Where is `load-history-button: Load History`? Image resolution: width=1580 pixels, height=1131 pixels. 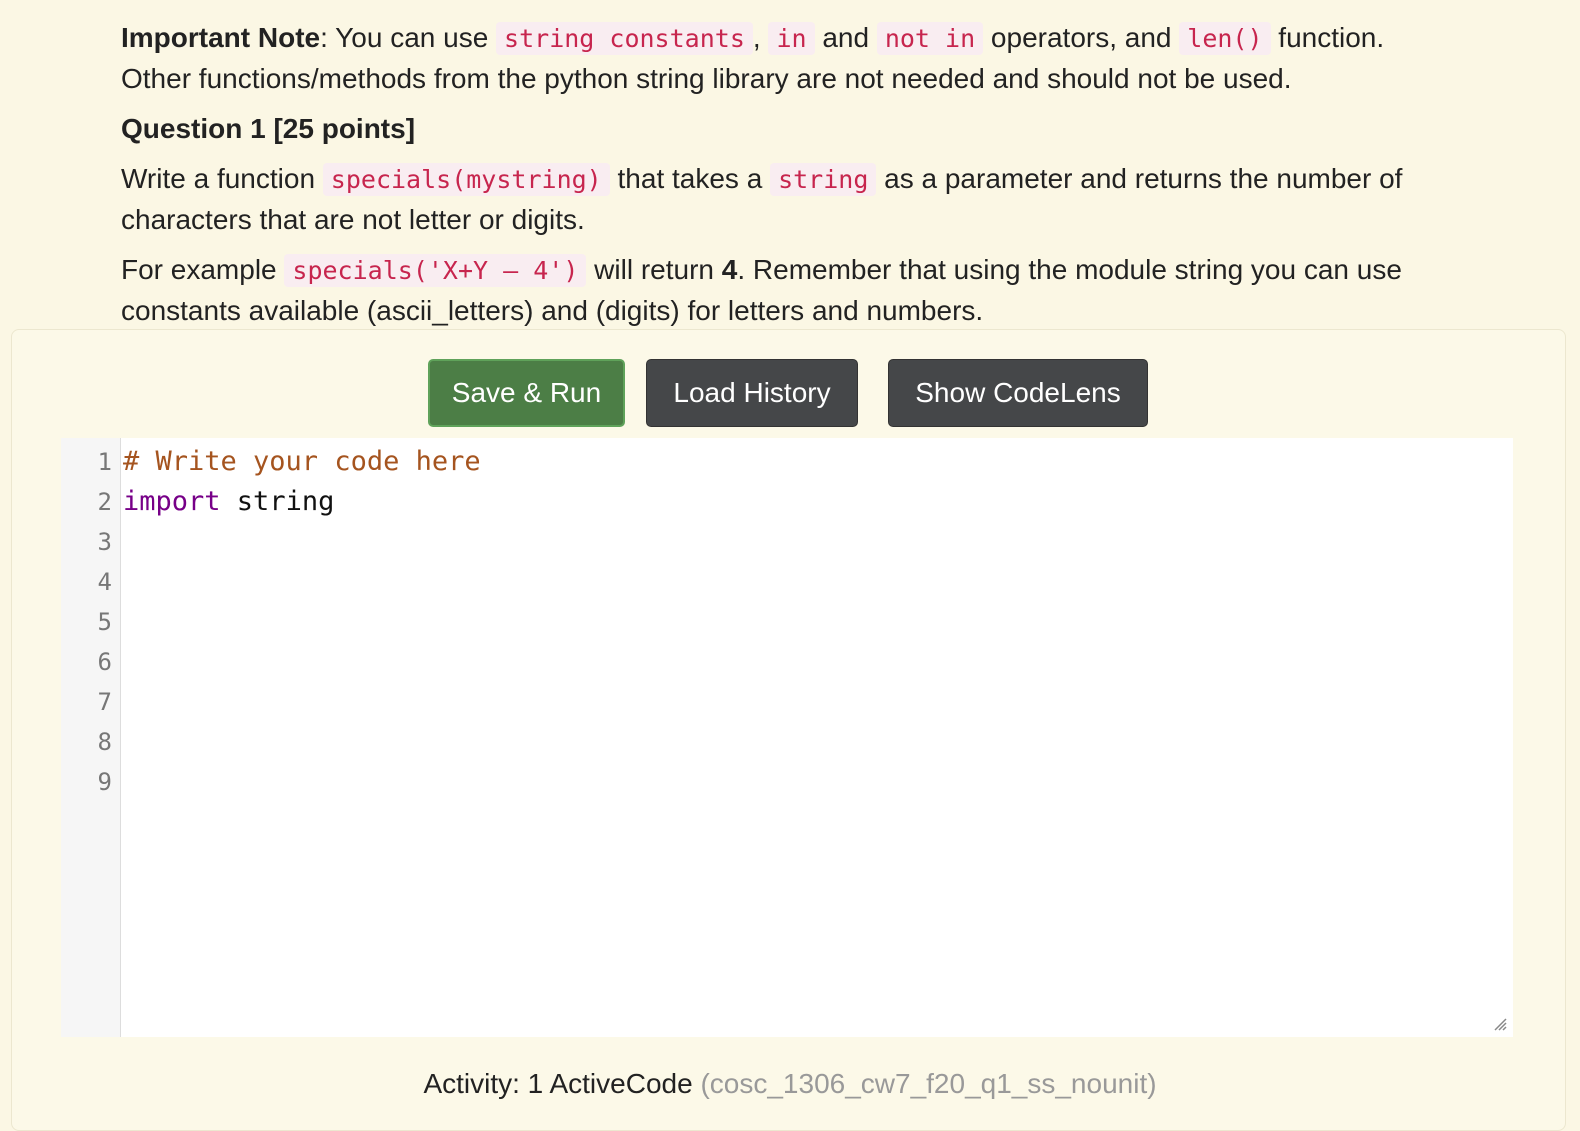
load-history-button: Load History is located at coordinates (752, 393).